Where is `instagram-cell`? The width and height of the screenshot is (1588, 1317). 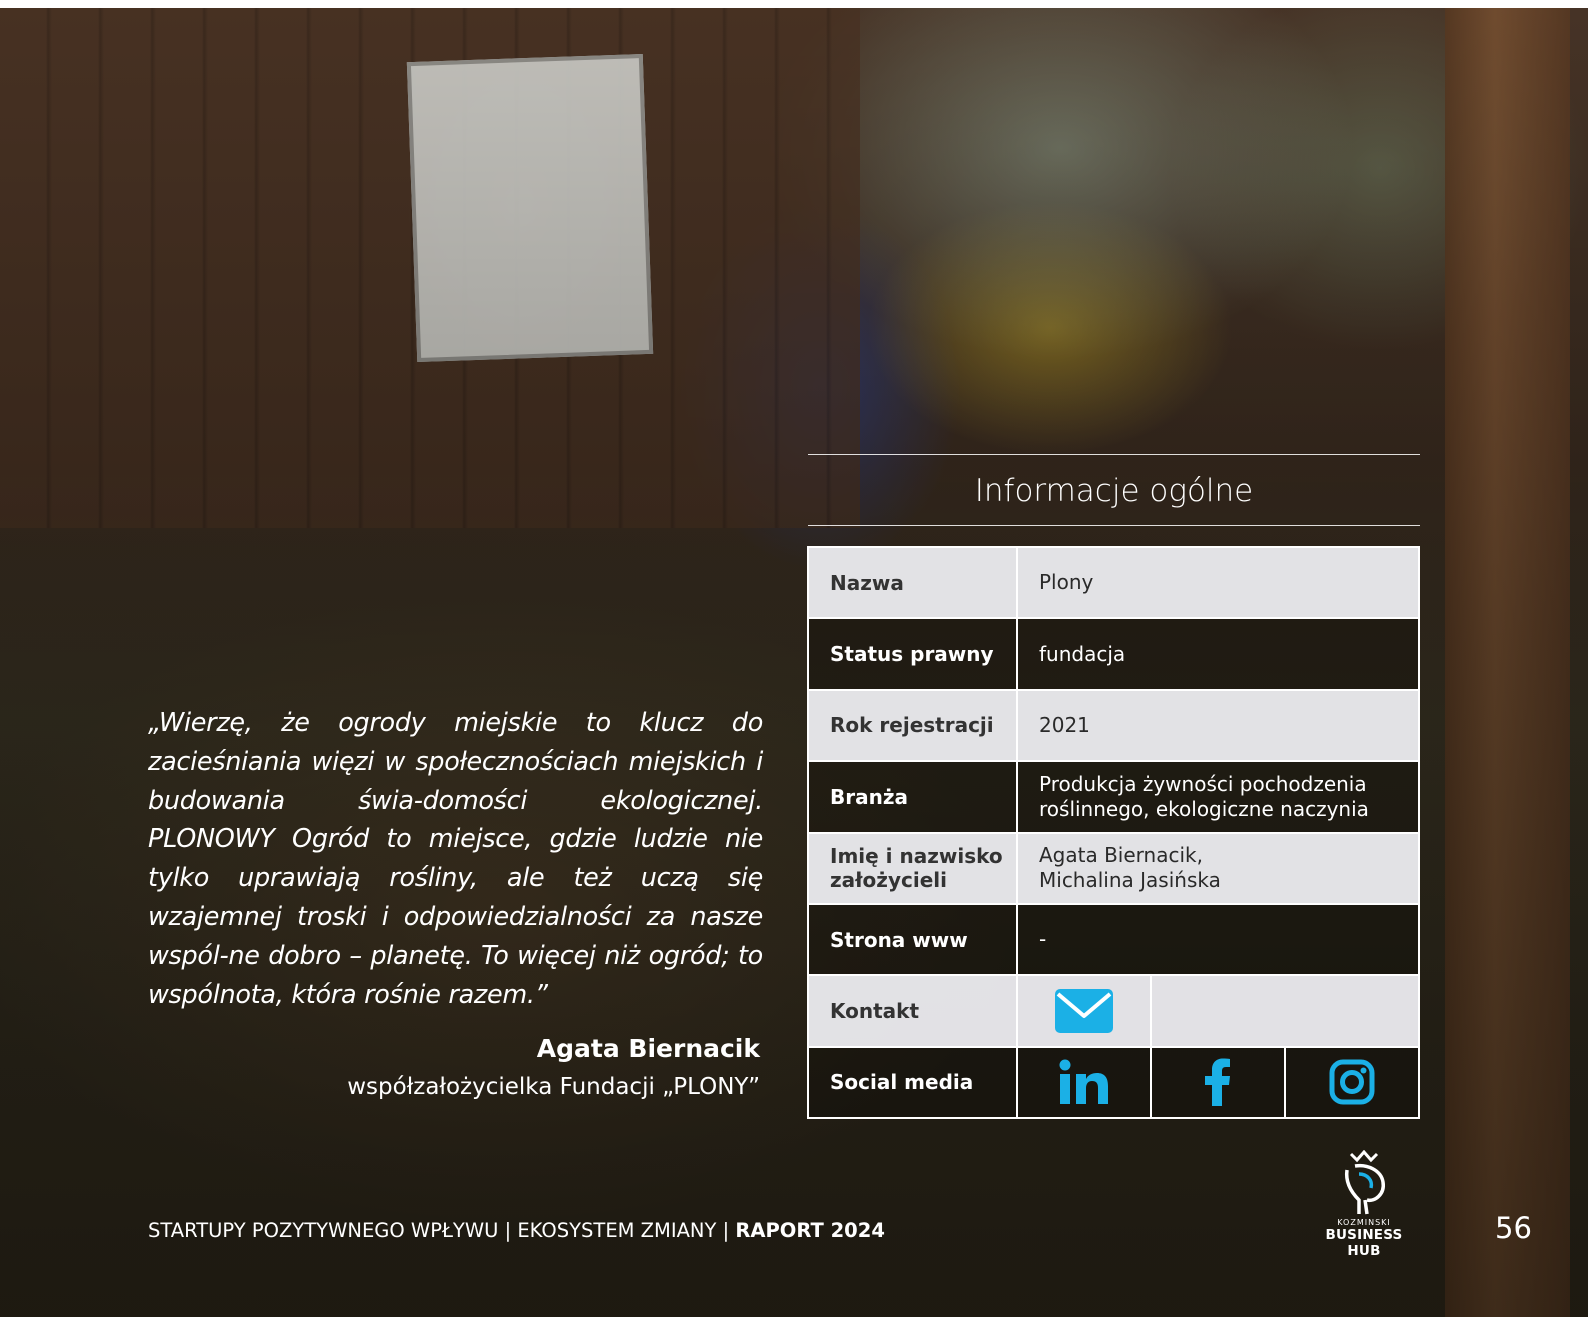 instagram-cell is located at coordinates (1352, 1082).